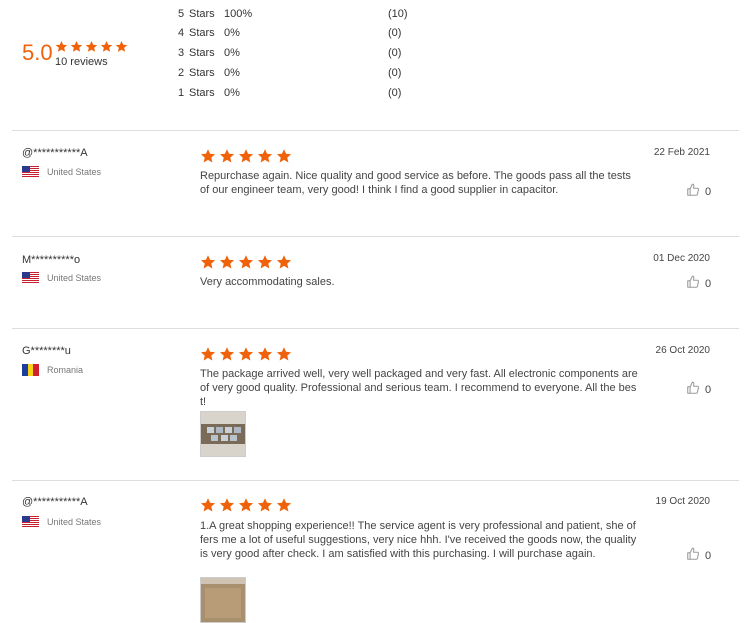 This screenshot has width=750, height=623. Describe the element at coordinates (181, 14) in the screenshot. I see `histogram-level: 5` at that location.